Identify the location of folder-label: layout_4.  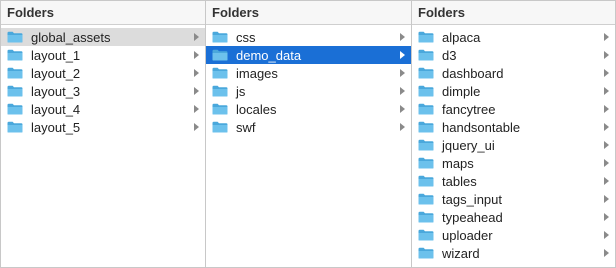
(56, 109).